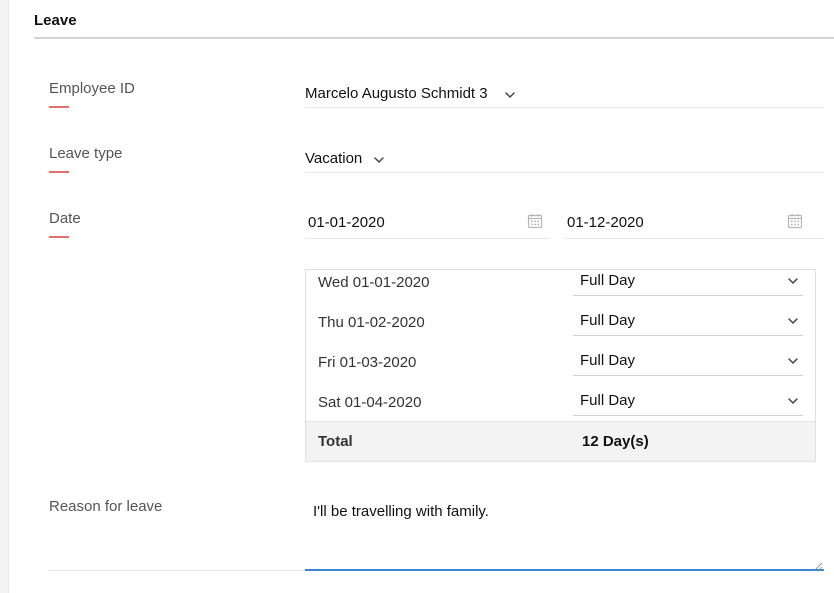 The width and height of the screenshot is (834, 593). Describe the element at coordinates (560, 330) in the screenshot. I see `table-row: Thu 01-02-2020 Full Day` at that location.